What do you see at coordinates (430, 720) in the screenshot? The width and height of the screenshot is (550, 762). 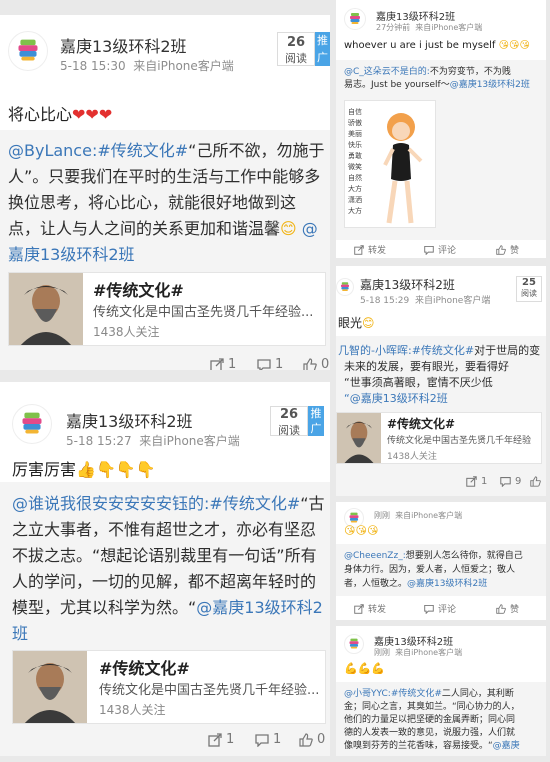 I see `quote-line: 他们的力量足以把坚硬的金属弄断；同心同` at bounding box center [430, 720].